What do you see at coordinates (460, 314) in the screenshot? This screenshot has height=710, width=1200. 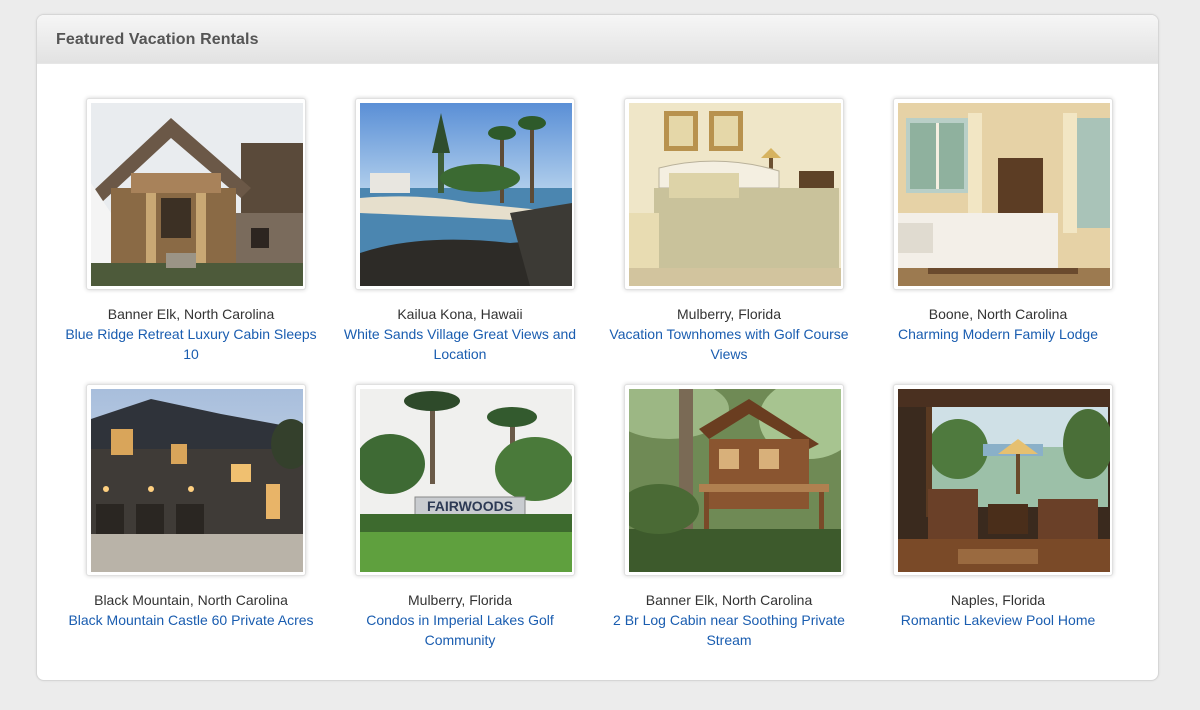 I see `listing-location: Kailua Kona, Hawaii` at bounding box center [460, 314].